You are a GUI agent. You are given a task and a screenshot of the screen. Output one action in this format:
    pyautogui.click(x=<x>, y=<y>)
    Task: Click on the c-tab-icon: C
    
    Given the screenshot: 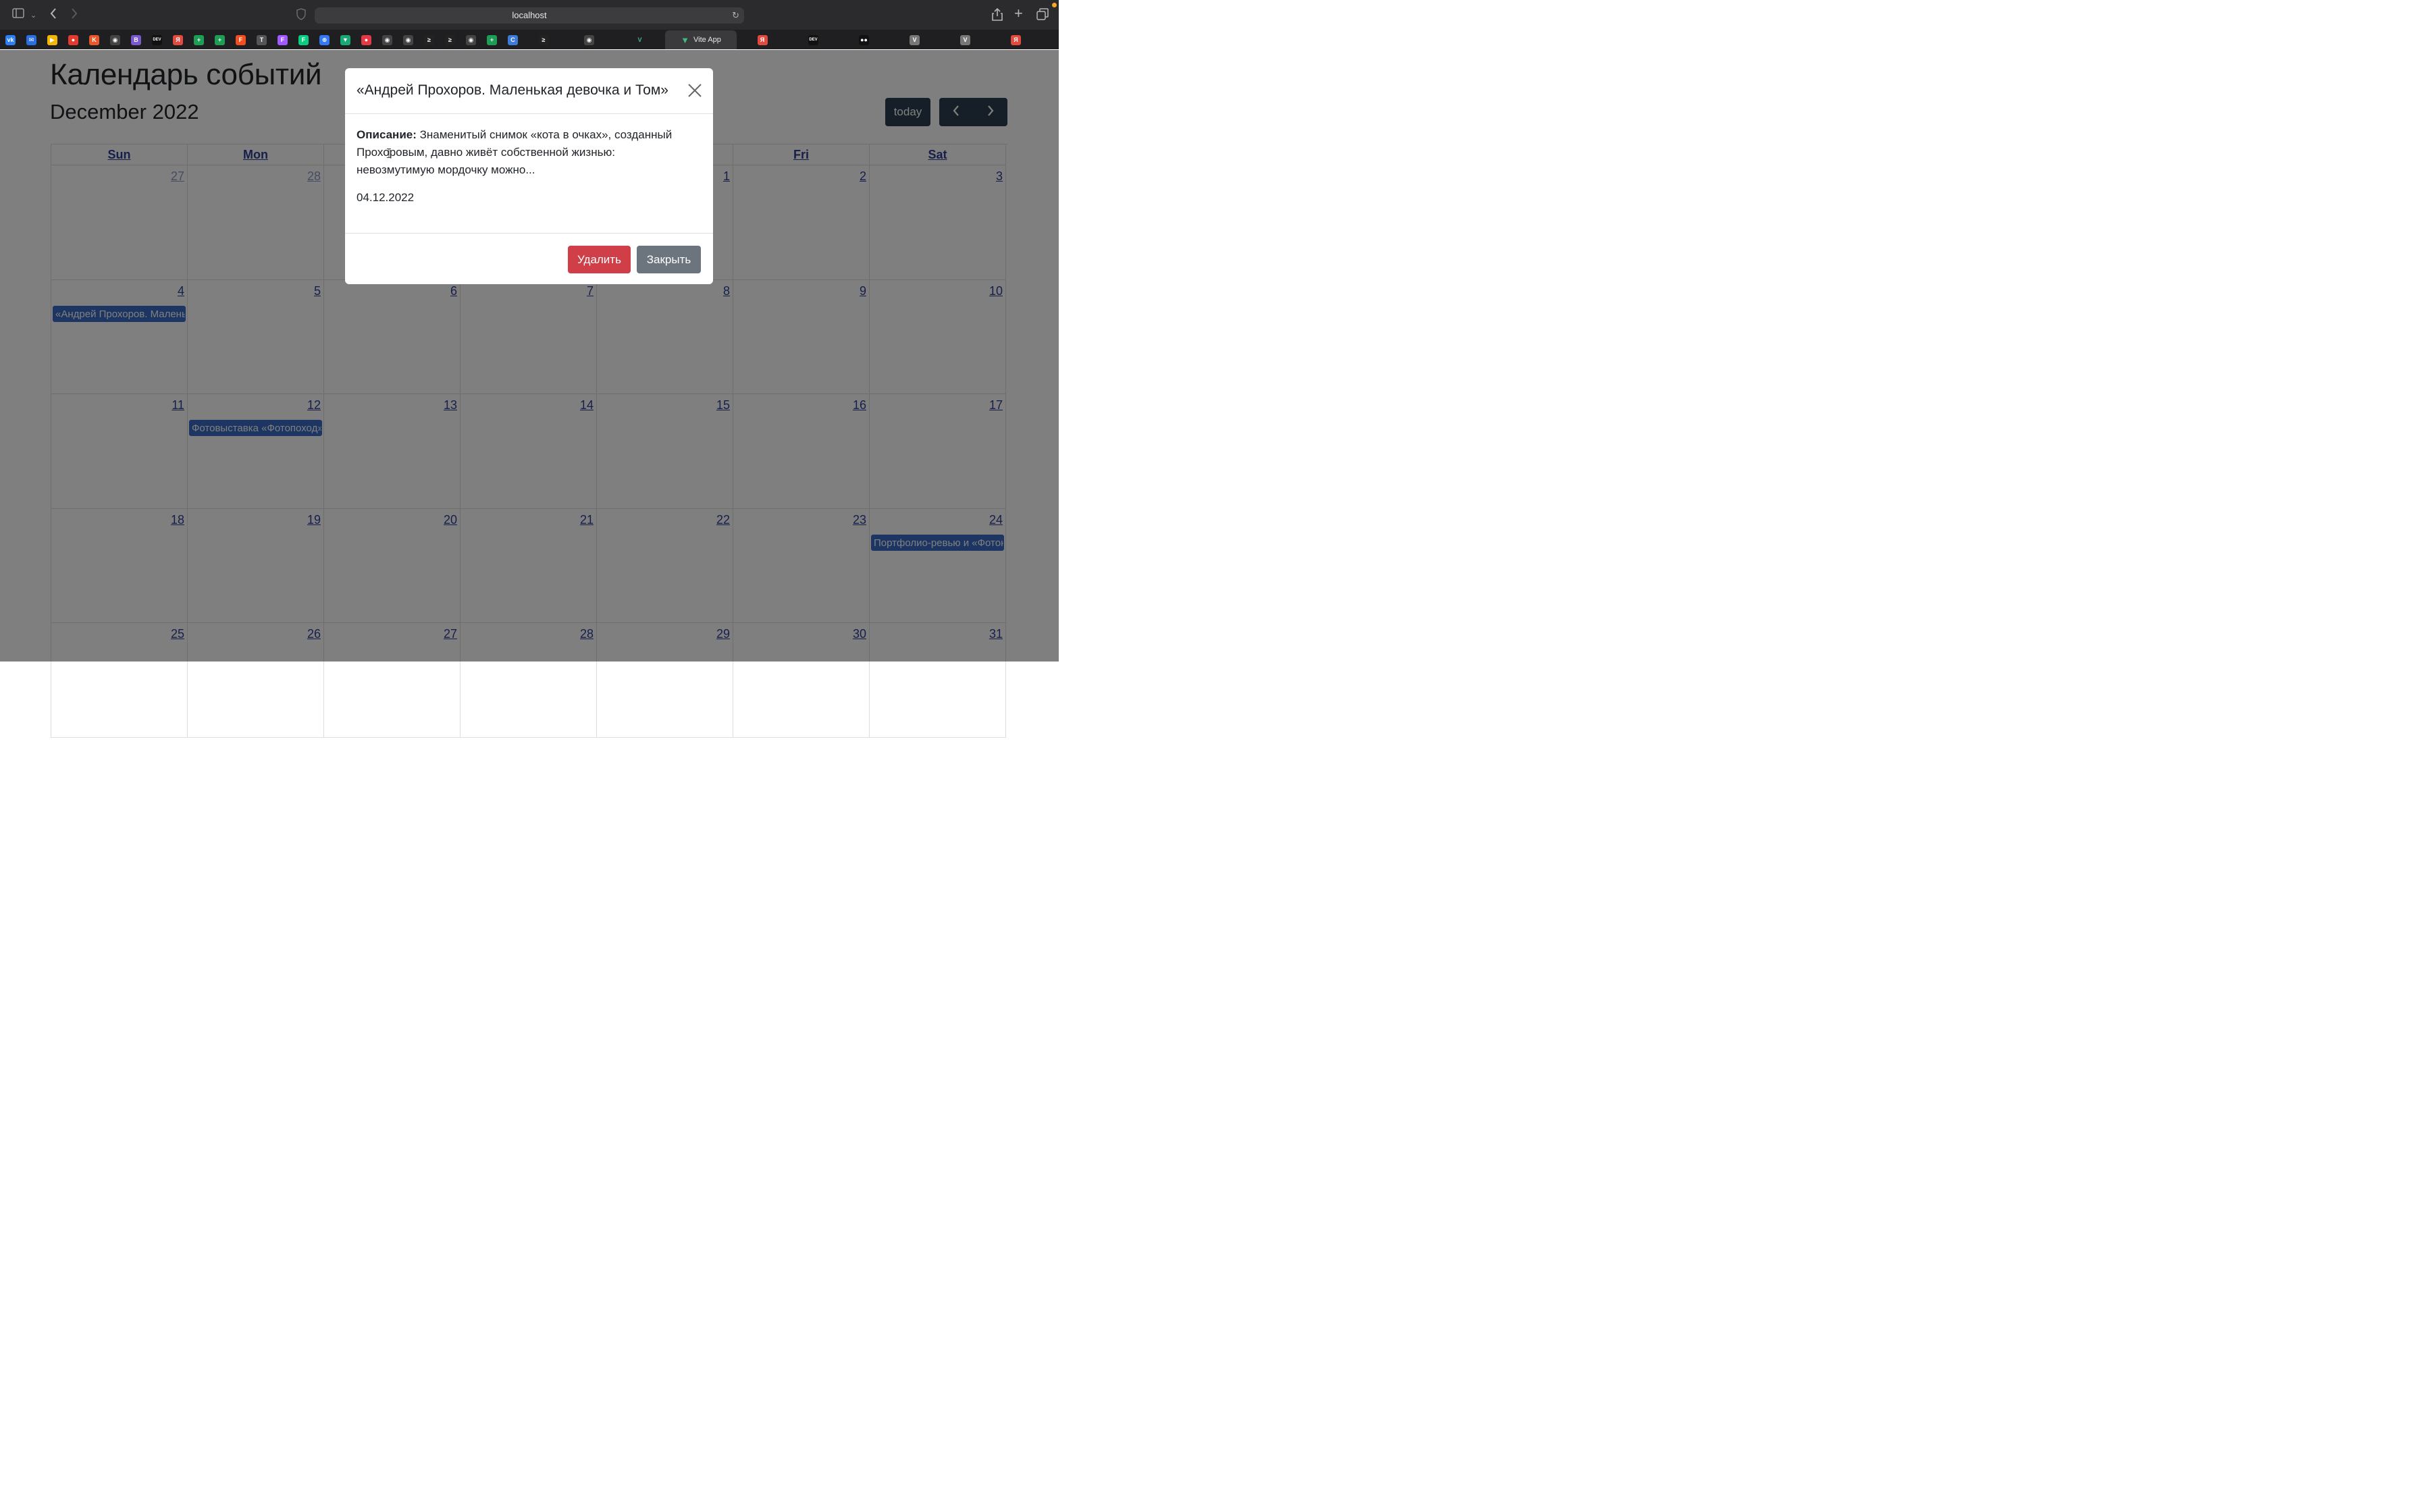 What is the action you would take?
    pyautogui.click(x=513, y=39)
    